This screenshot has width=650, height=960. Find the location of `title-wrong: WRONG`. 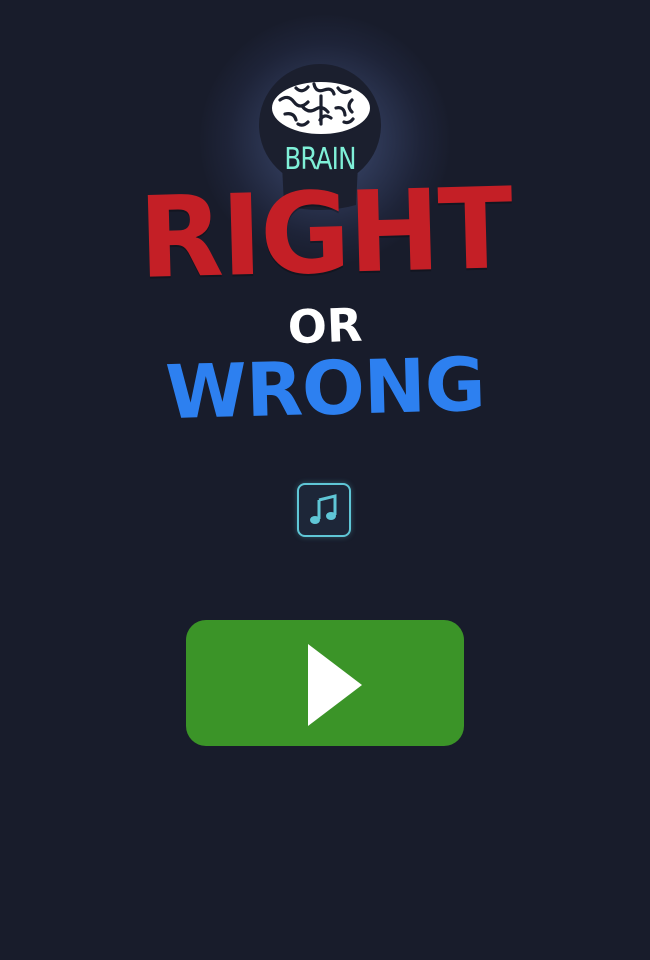

title-wrong: WRONG is located at coordinates (325, 389).